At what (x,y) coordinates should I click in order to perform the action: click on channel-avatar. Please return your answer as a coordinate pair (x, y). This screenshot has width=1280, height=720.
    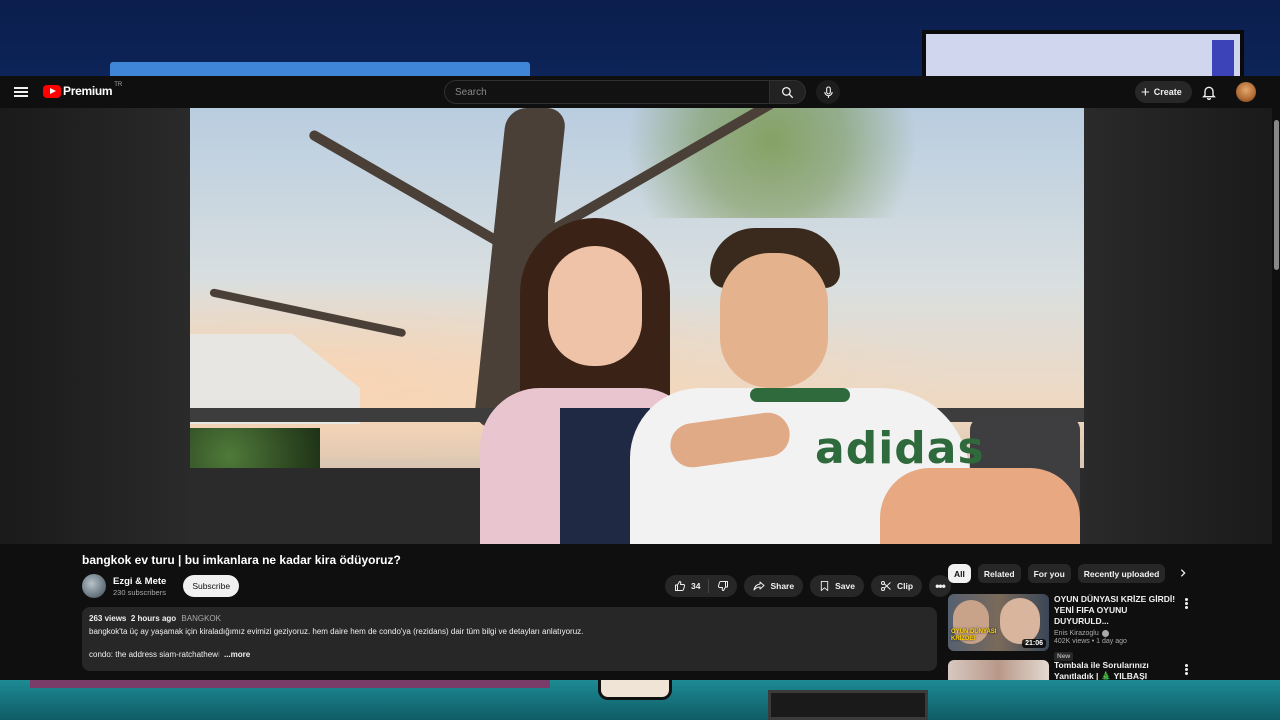
    Looking at the image, I should click on (94, 586).